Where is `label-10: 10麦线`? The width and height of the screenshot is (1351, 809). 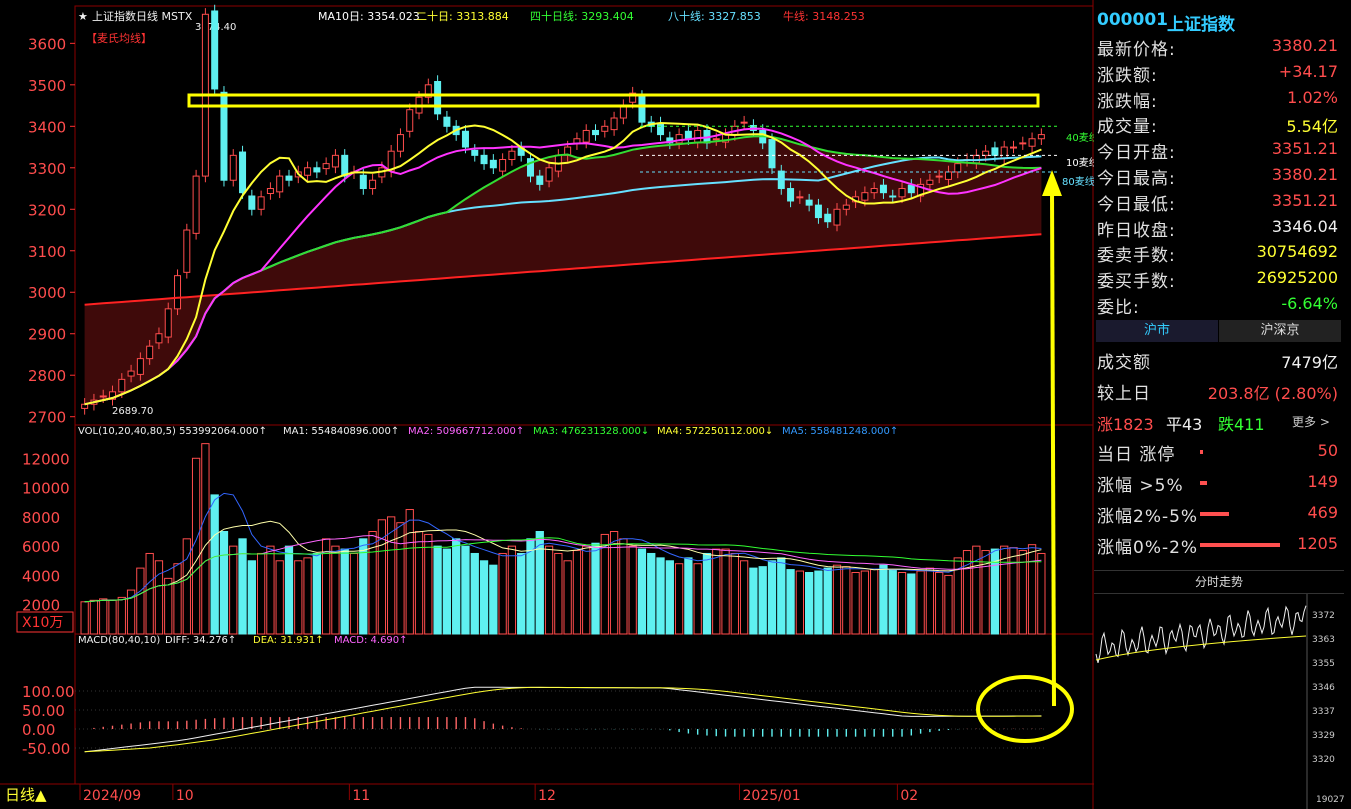 label-10: 10麦线 is located at coordinates (1080, 162).